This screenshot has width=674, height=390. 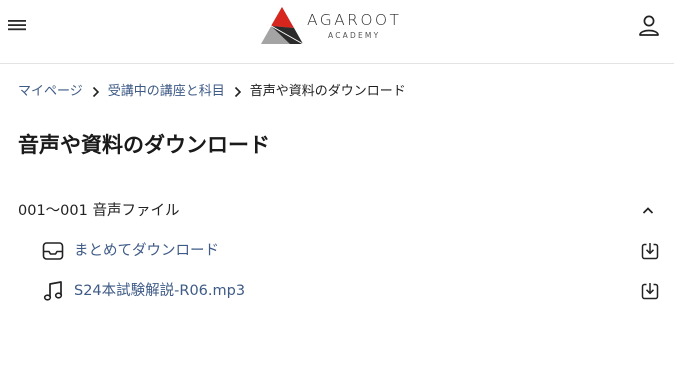 I want to click on logo-mark-icon, so click(x=282, y=26).